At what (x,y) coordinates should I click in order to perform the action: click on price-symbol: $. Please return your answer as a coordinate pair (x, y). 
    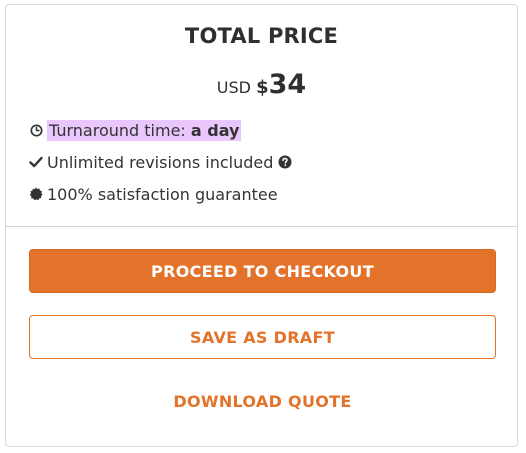
    Looking at the image, I should click on (262, 87).